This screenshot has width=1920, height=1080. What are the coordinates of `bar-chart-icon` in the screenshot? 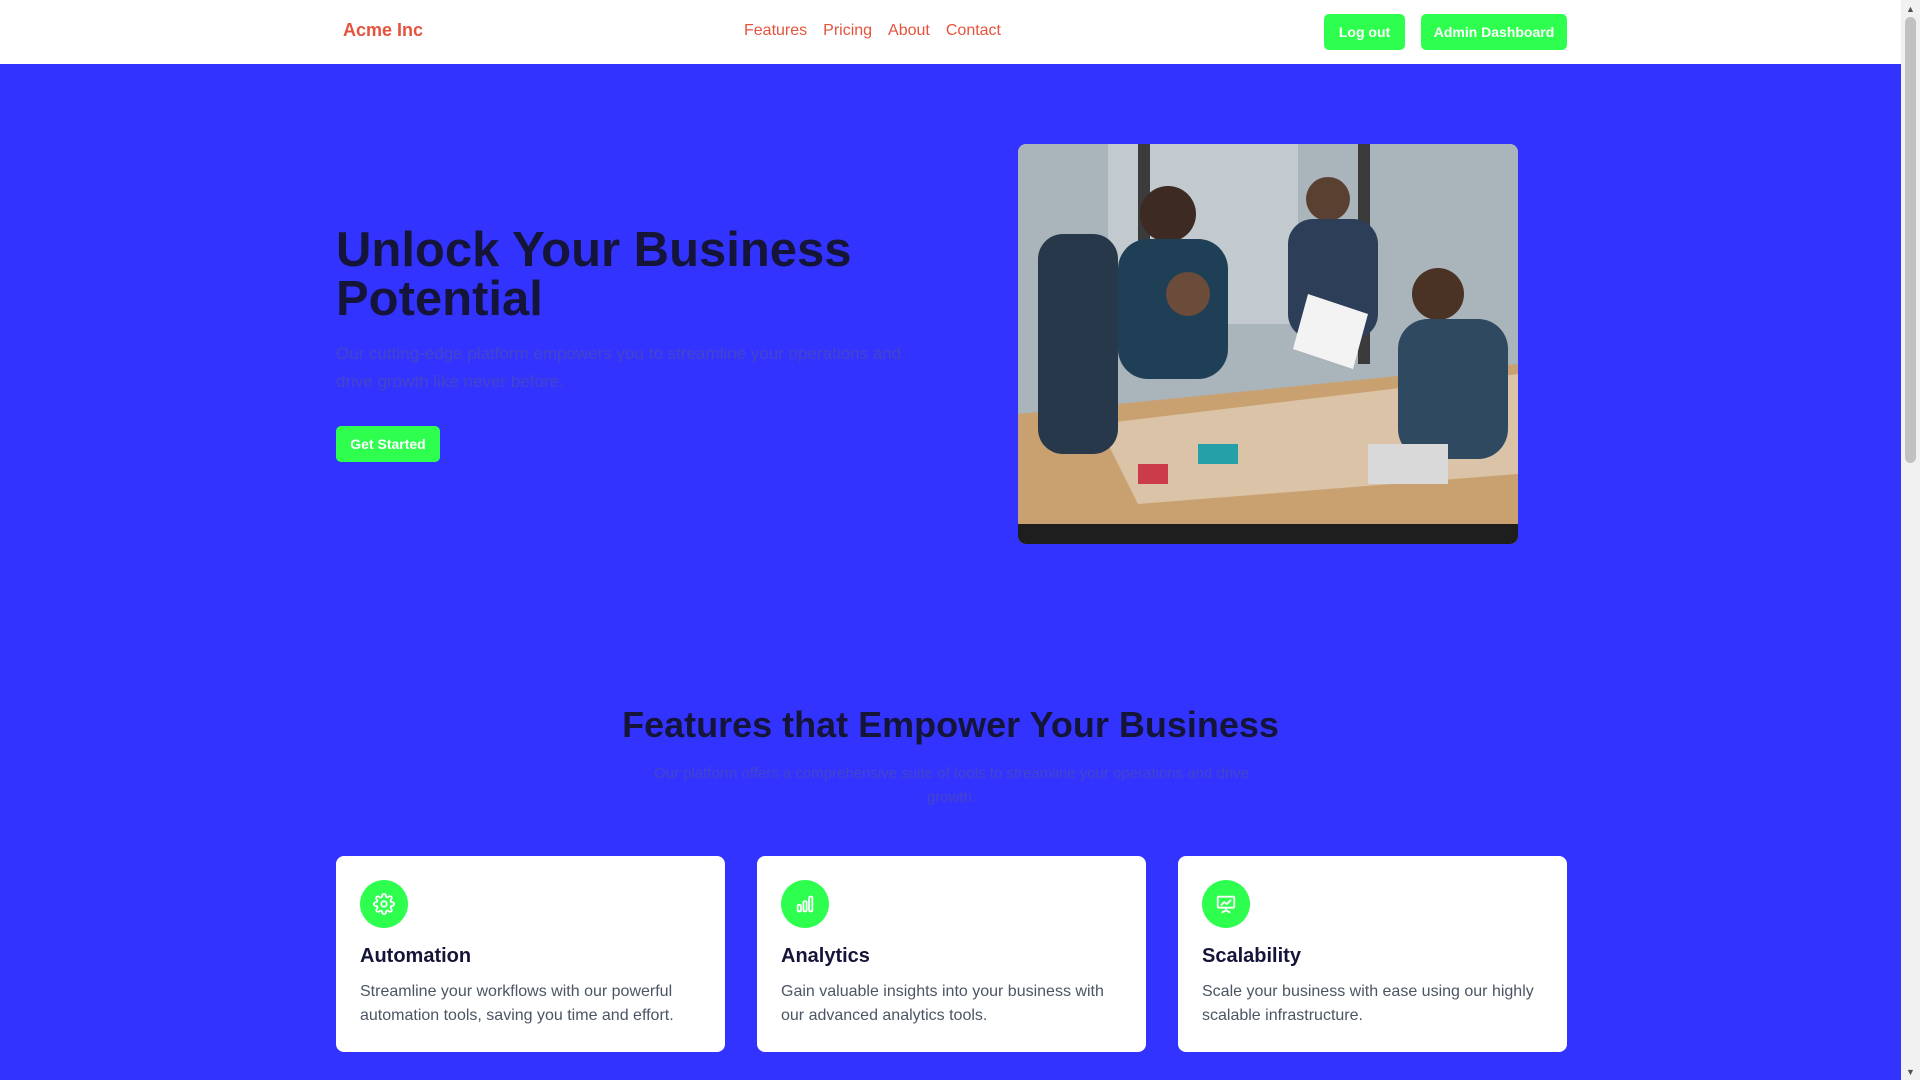 It's located at (805, 904).